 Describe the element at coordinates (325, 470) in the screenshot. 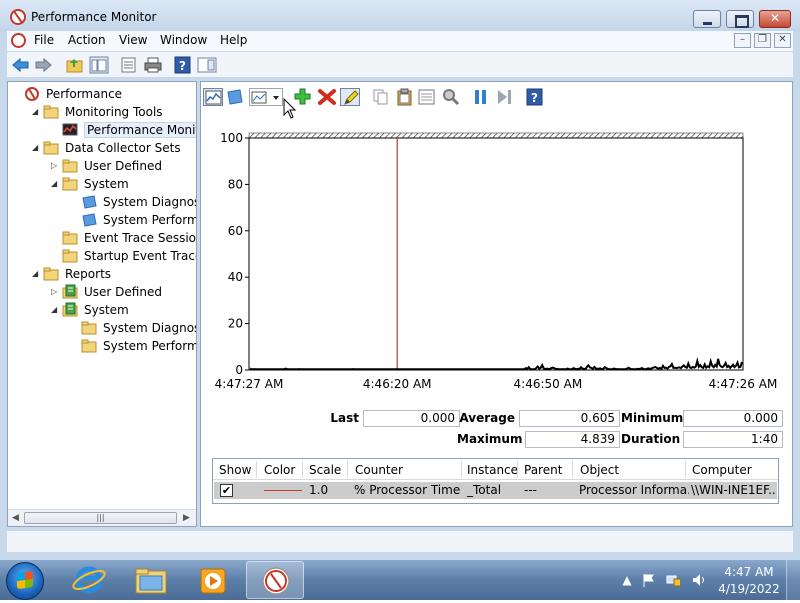

I see `col-scale: Scale` at that location.